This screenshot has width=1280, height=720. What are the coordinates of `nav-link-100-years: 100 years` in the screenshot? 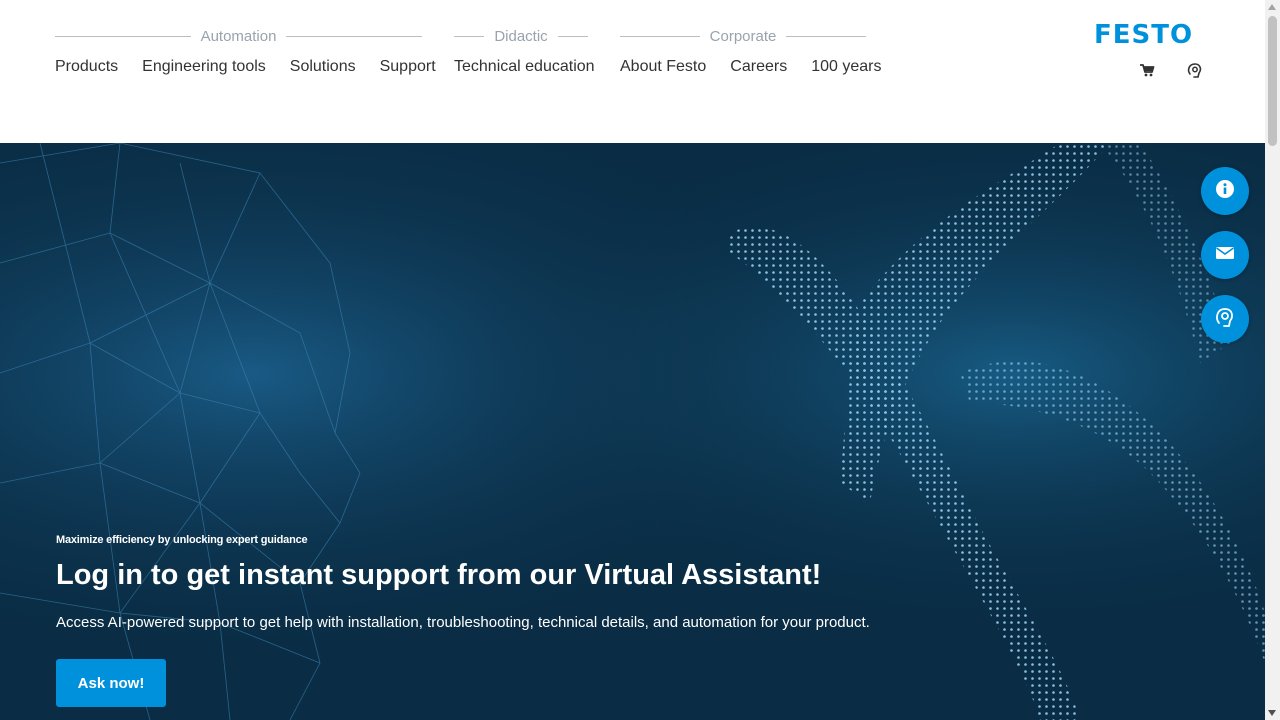 It's located at (846, 67).